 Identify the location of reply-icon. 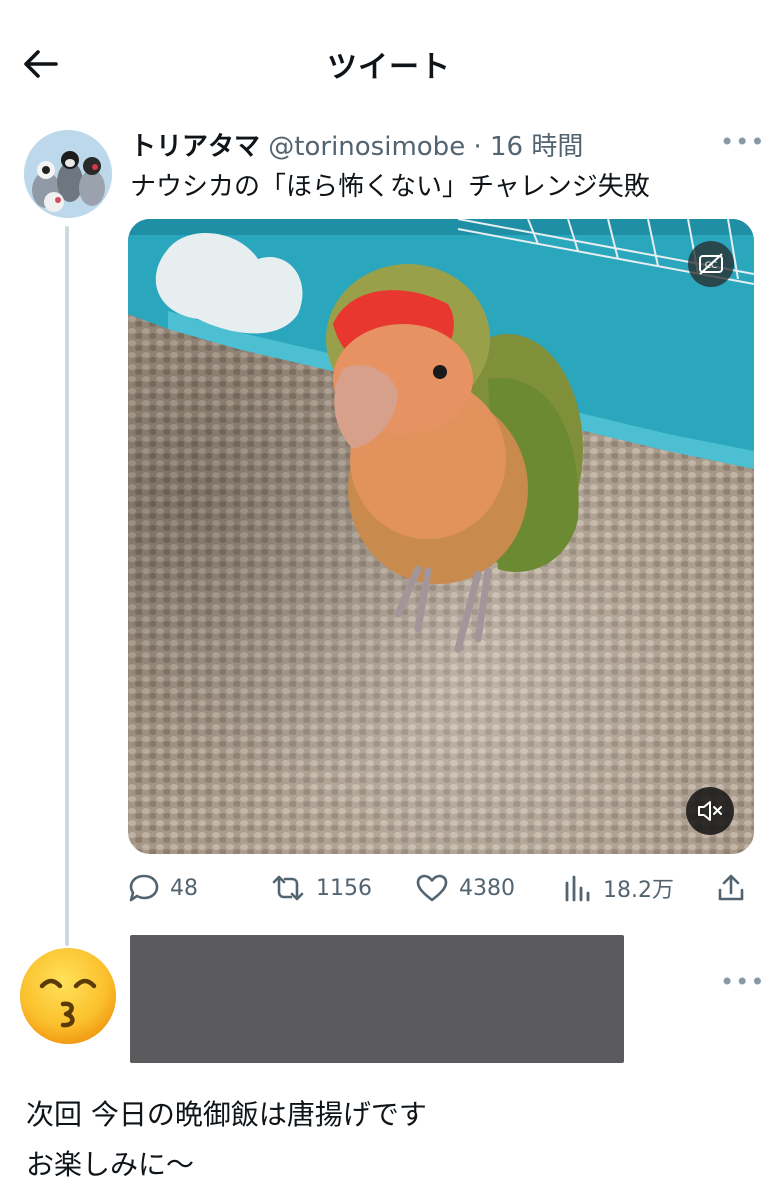
(144, 888).